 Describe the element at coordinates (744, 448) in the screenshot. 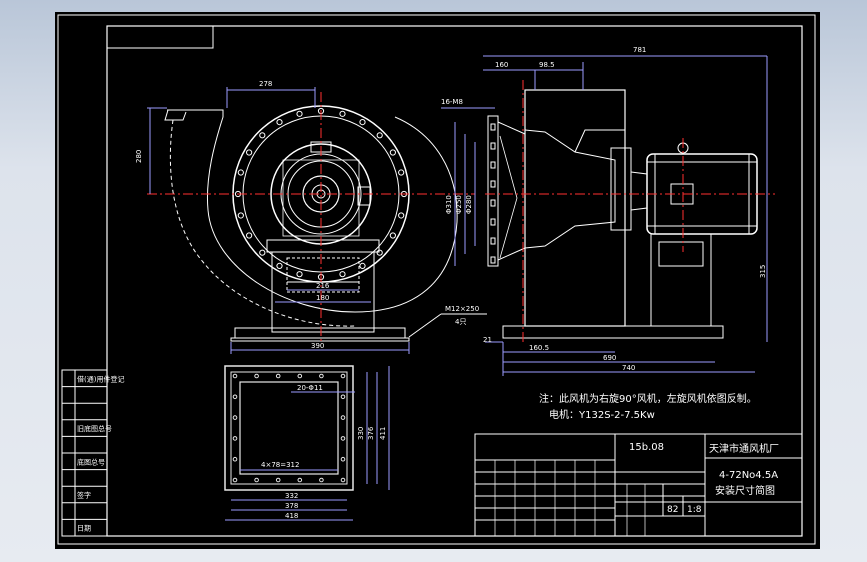

I see `company-name: 天津市通风机厂` at that location.